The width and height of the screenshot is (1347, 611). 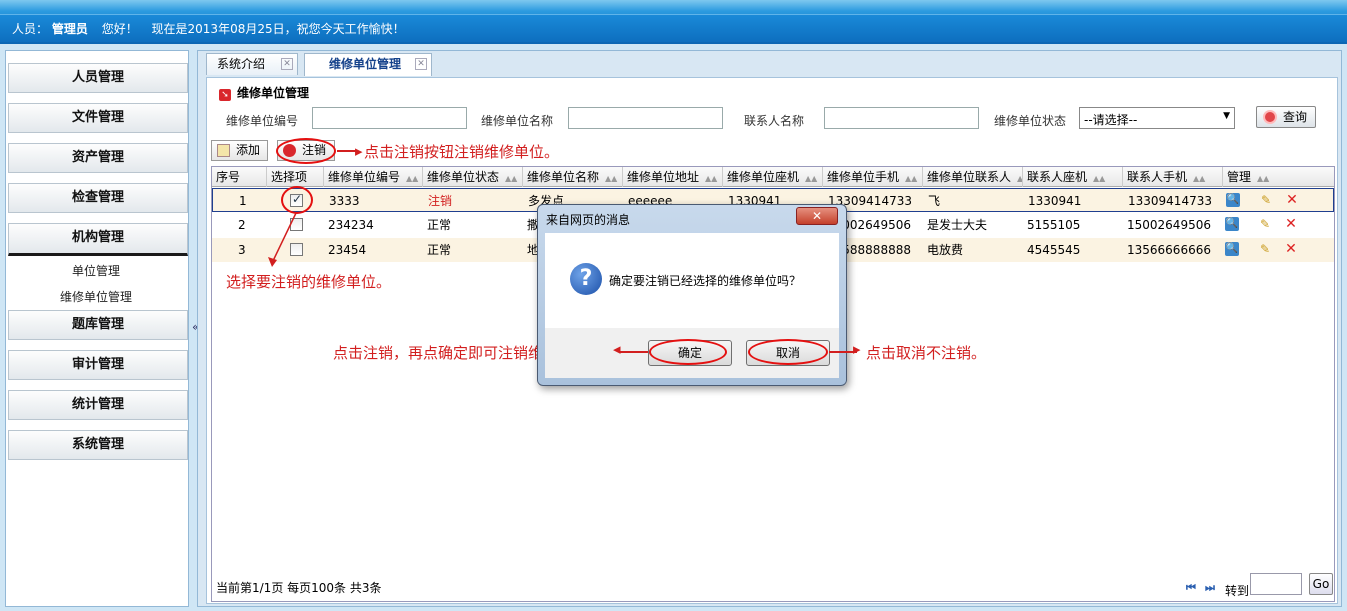 I want to click on search-icon, so click(x=1270, y=117).